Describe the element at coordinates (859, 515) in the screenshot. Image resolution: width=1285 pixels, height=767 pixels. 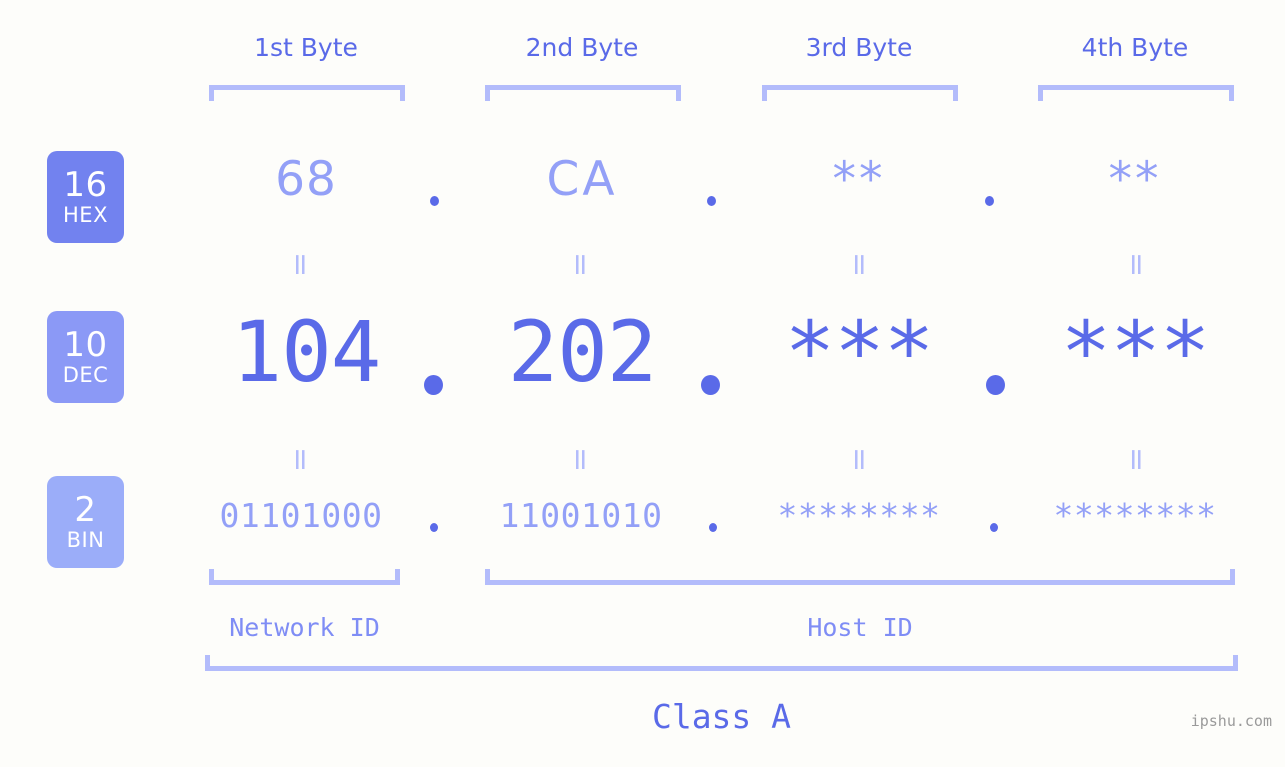
I see `bin-byte-3: ********` at that location.